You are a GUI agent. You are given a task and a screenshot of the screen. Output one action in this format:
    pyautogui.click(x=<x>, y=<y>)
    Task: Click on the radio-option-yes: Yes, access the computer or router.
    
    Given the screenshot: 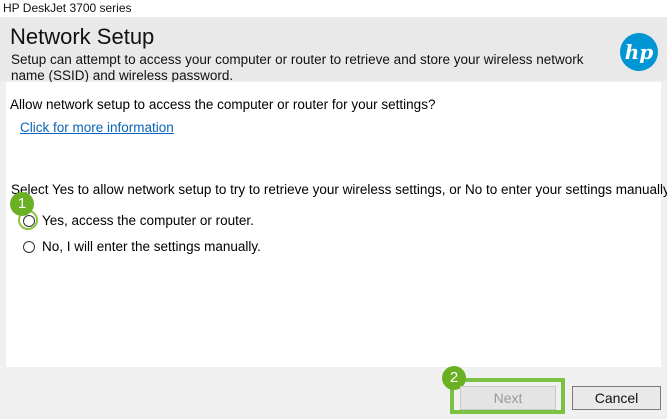 What is the action you would take?
    pyautogui.click(x=138, y=221)
    